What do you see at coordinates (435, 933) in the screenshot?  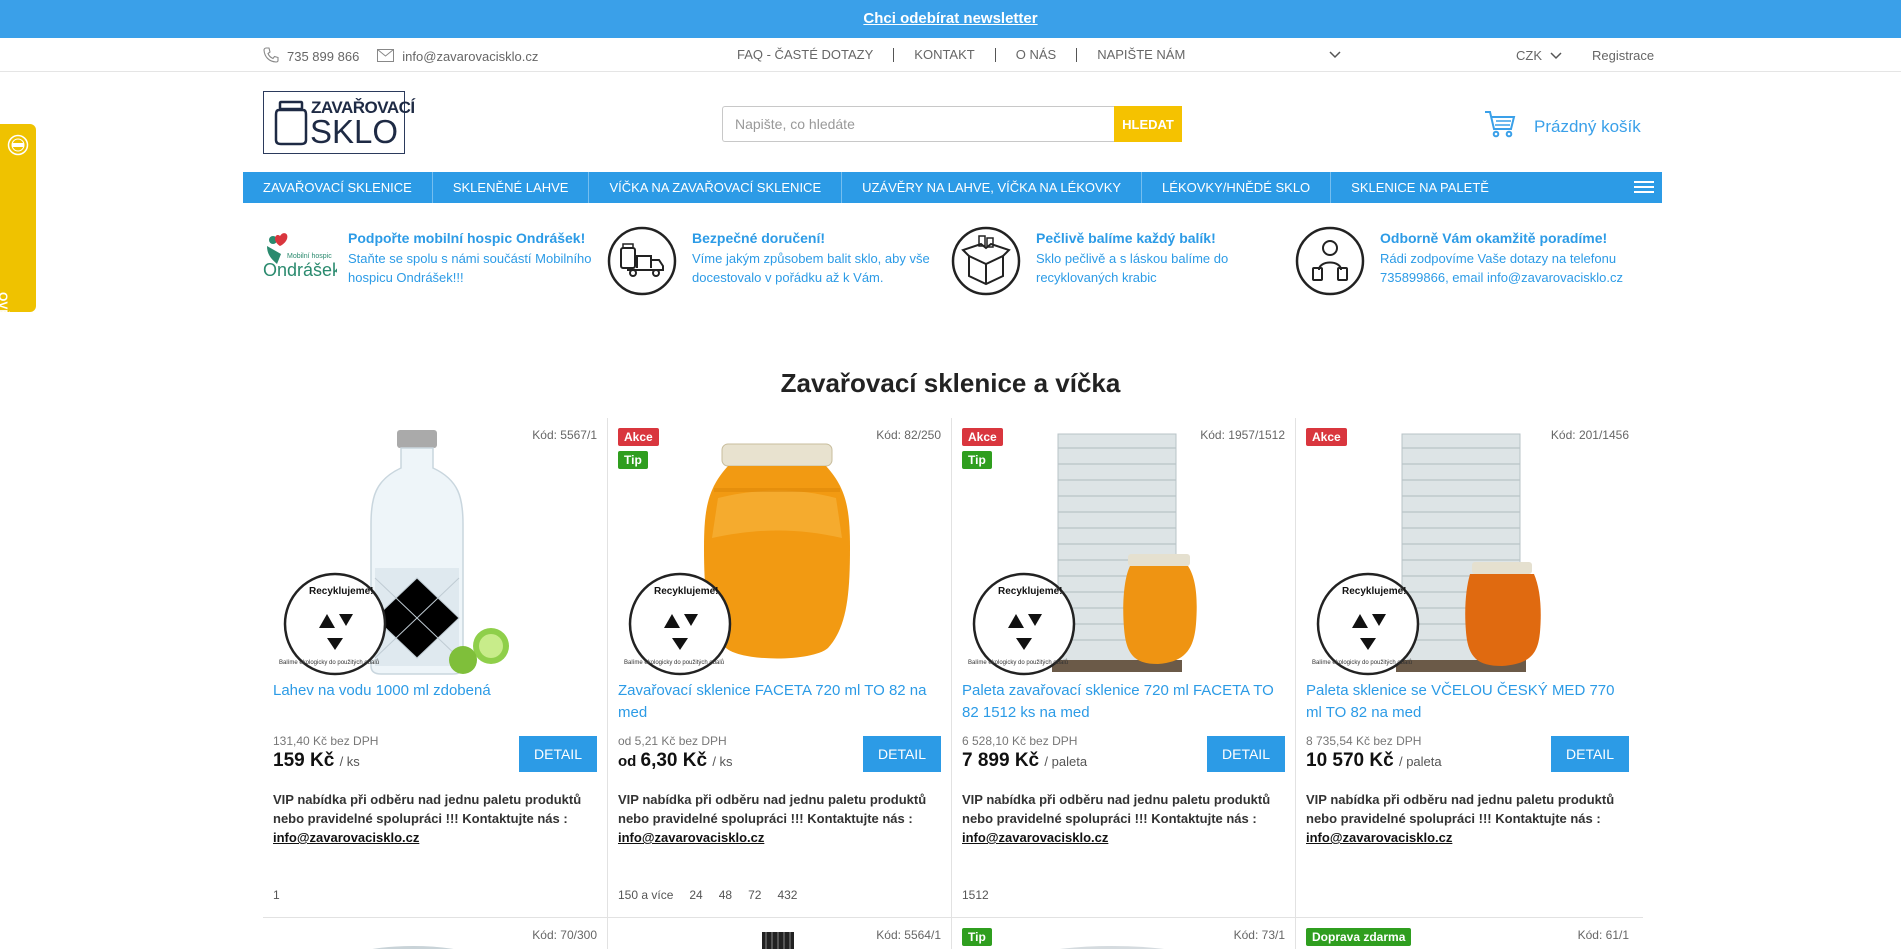 I see `product-card: Kód: 70/300` at bounding box center [435, 933].